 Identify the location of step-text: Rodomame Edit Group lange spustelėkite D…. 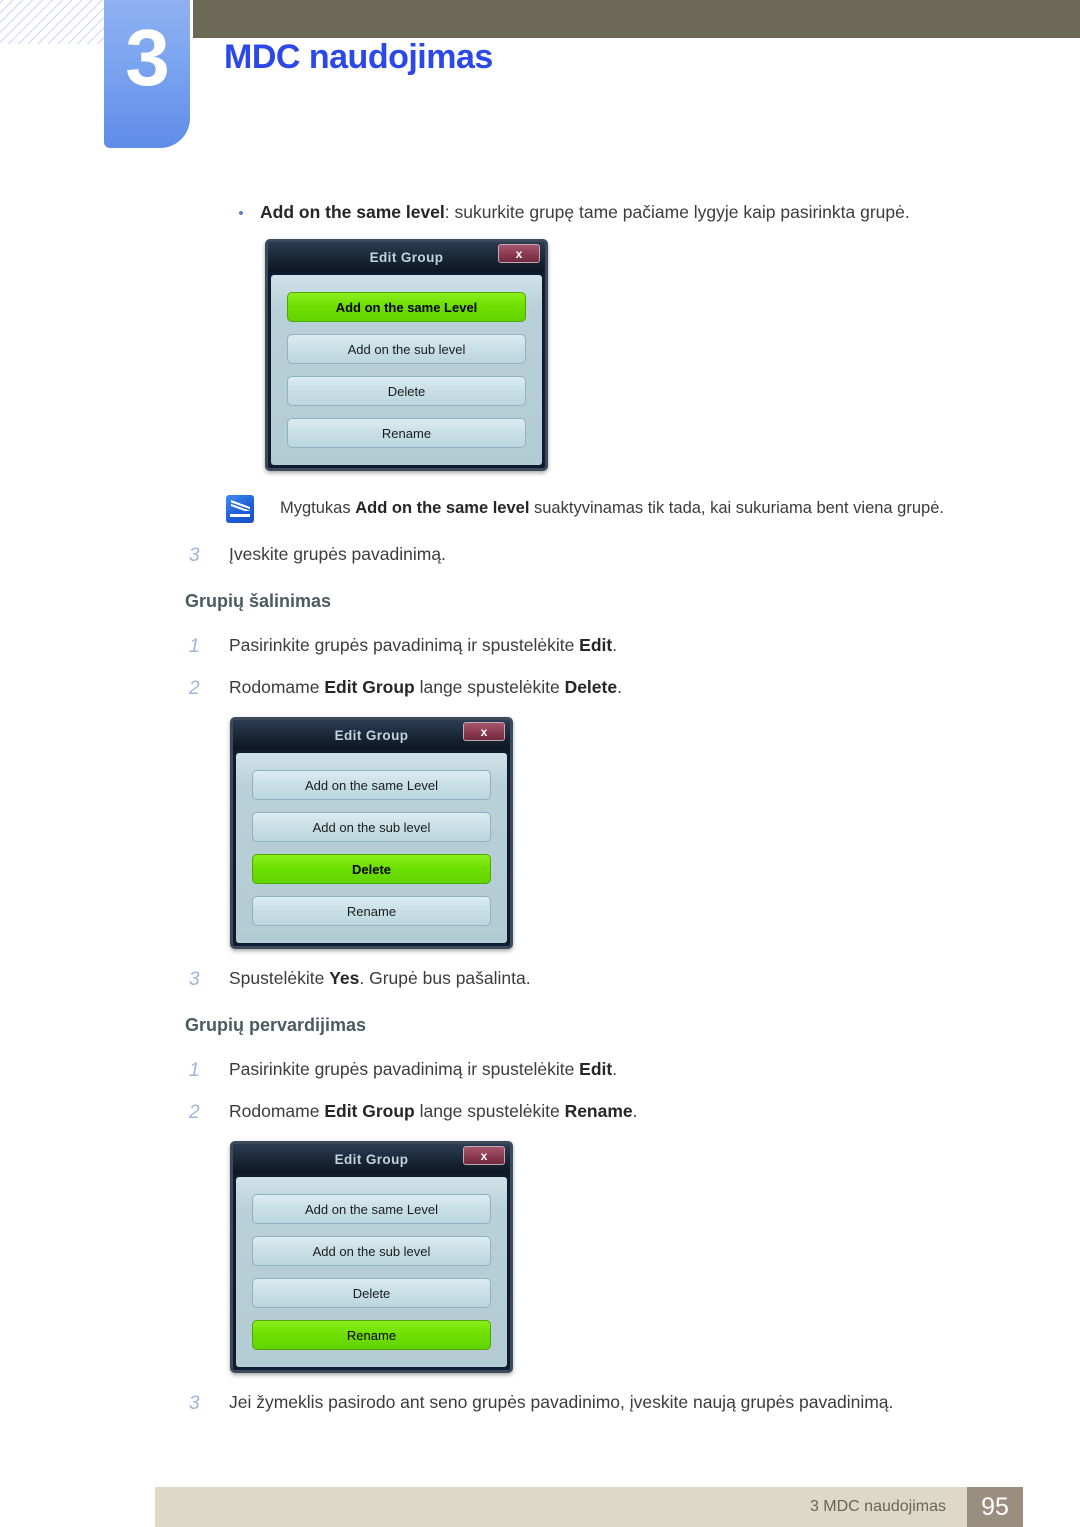
(425, 688).